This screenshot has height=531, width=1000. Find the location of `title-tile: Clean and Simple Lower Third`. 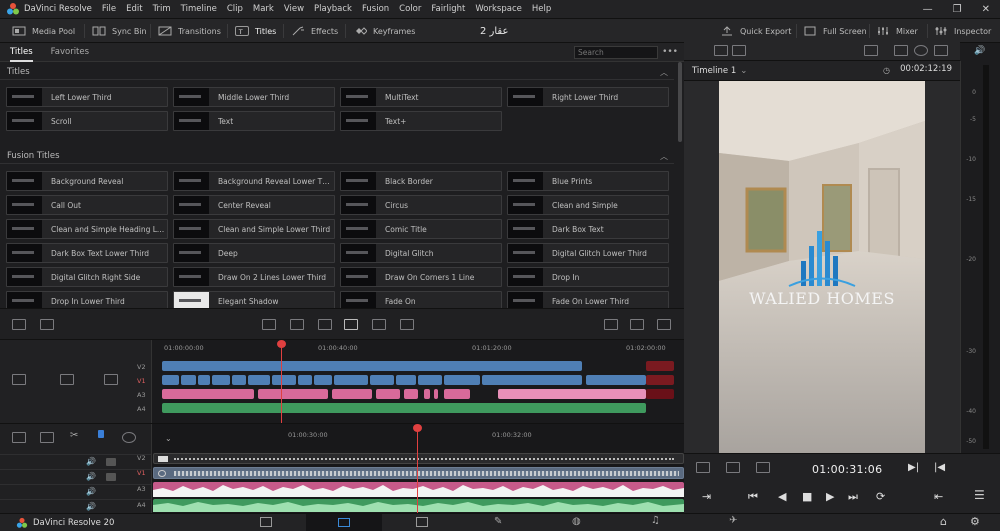

title-tile: Clean and Simple Lower Third is located at coordinates (254, 229).